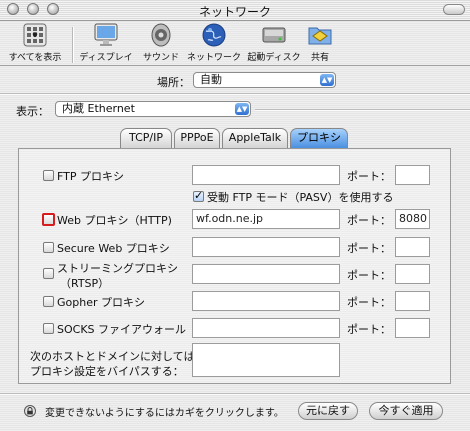 This screenshot has height=431, width=470. I want to click on bypass-hosts-field, so click(266, 360).